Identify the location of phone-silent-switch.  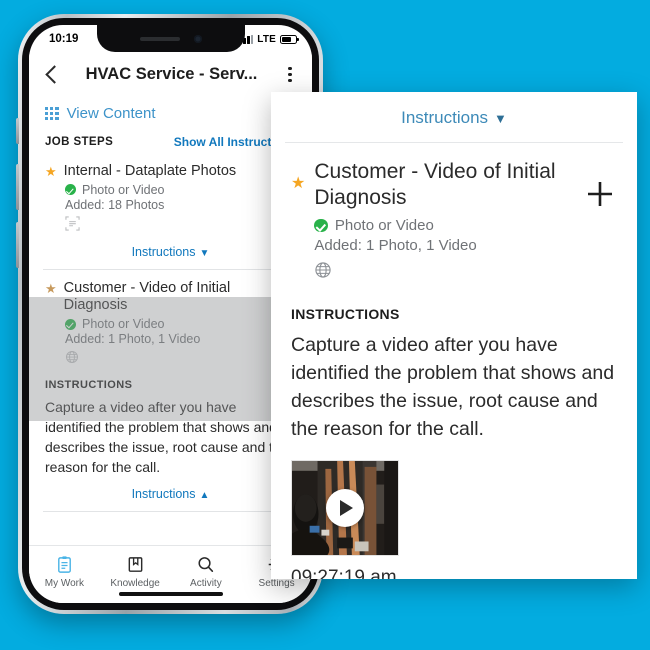
(17, 131).